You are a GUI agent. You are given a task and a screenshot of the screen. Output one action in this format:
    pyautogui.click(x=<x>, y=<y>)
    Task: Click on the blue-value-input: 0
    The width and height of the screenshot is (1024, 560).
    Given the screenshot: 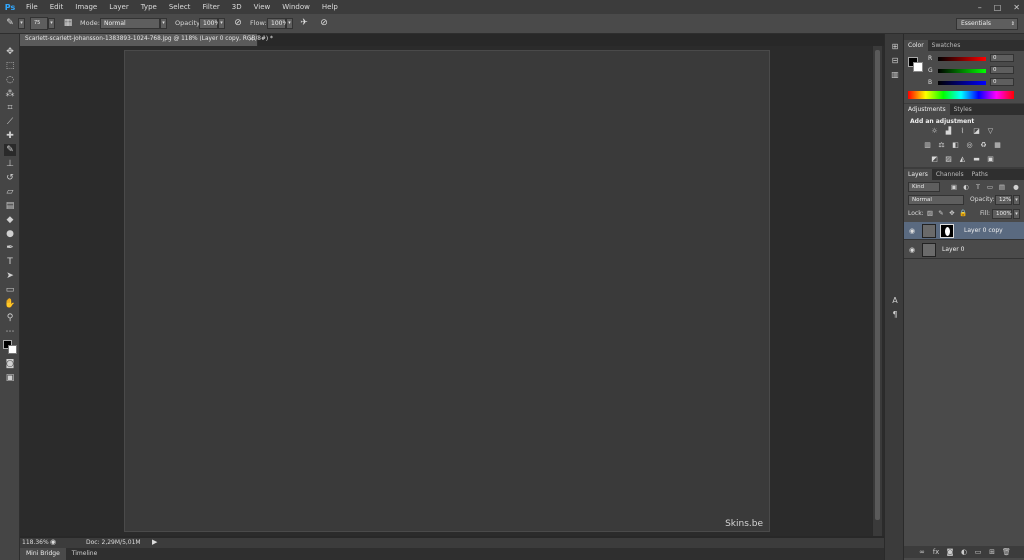 What is the action you would take?
    pyautogui.click(x=1002, y=82)
    